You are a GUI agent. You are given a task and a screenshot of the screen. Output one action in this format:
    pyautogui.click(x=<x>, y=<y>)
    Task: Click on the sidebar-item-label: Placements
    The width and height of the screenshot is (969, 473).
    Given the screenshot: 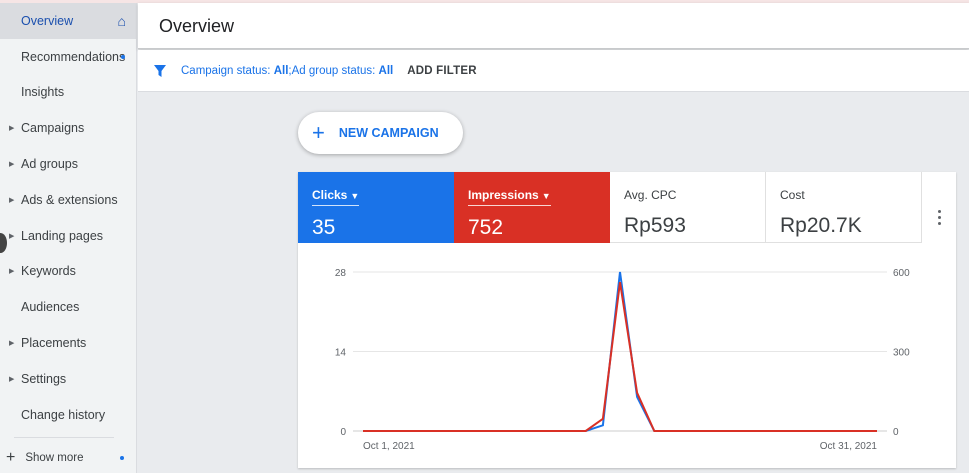 What is the action you would take?
    pyautogui.click(x=54, y=343)
    